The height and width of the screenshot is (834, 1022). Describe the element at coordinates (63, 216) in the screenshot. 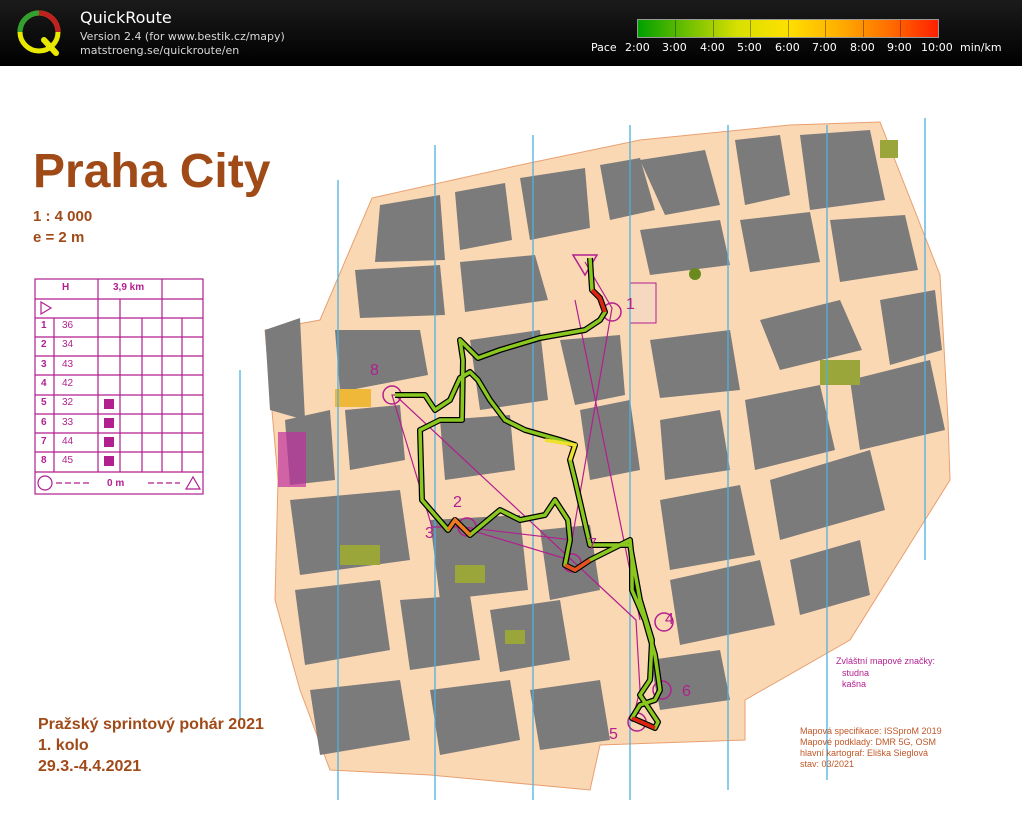

I see `map-scale: 1 : 4 000` at that location.